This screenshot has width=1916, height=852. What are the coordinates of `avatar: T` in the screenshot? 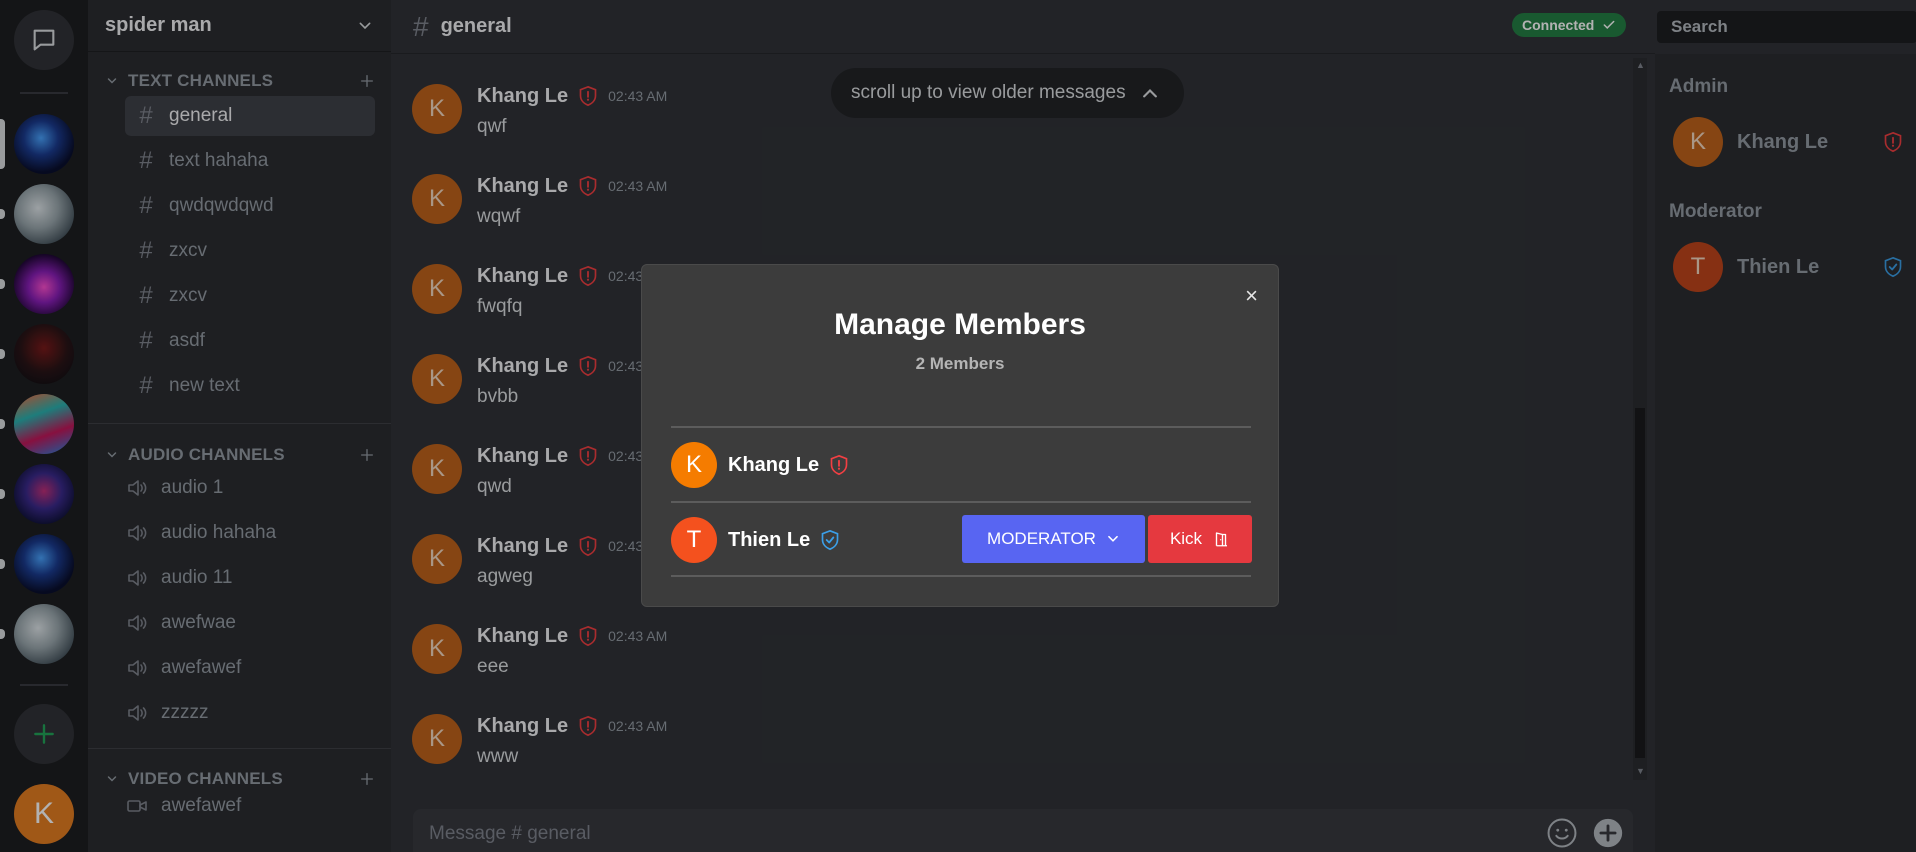 It's located at (694, 540).